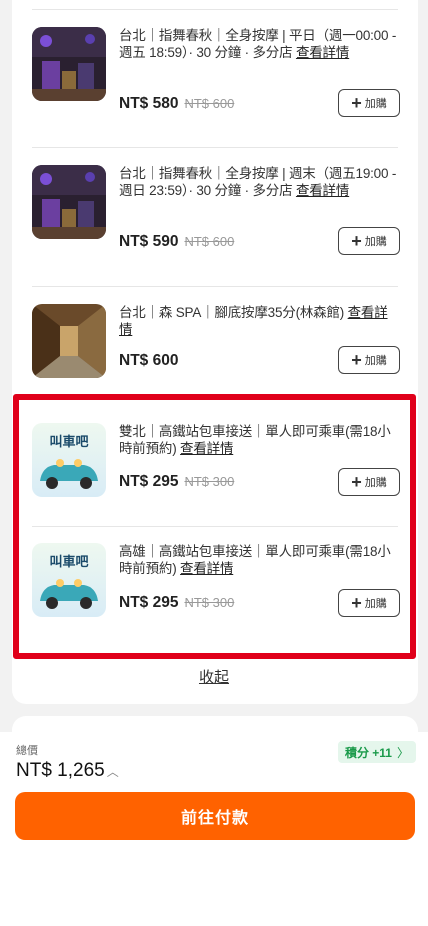 Image resolution: width=428 pixels, height=926 pixels. I want to click on addon-item: 台北｜森 SPA｜腳底按摩35分(林森館) 查看詳情 NT$ 600 + 加購, so click(216, 342).